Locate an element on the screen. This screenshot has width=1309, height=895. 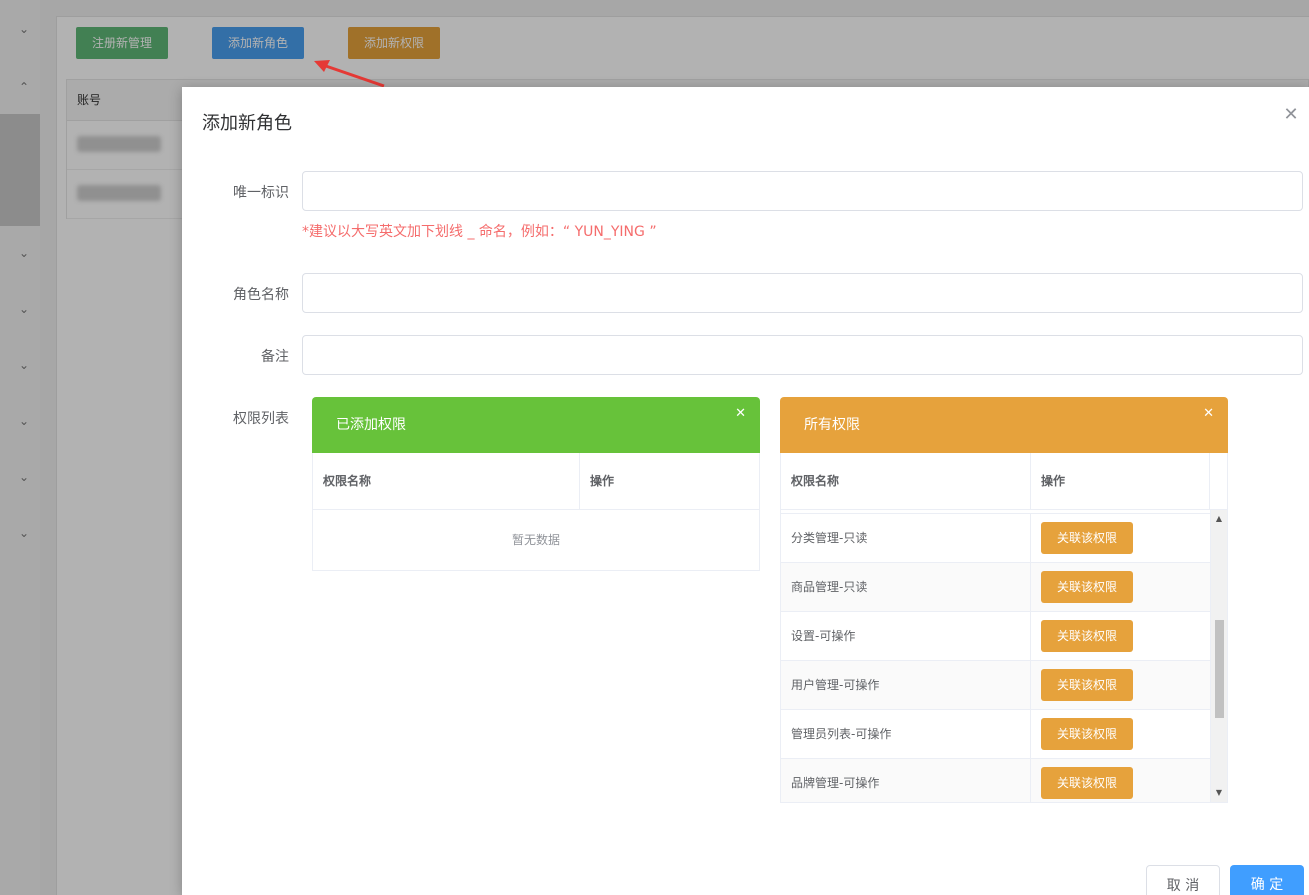
added-permissions-header: 已添加权限 ✕ is located at coordinates (536, 425).